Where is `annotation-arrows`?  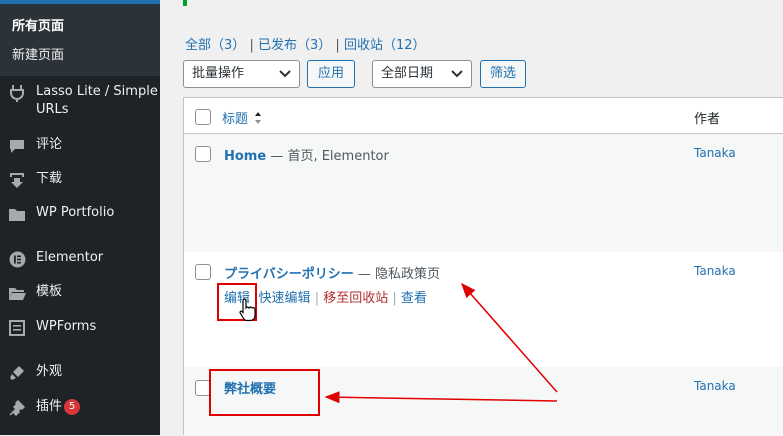 annotation-arrows is located at coordinates (441, 343).